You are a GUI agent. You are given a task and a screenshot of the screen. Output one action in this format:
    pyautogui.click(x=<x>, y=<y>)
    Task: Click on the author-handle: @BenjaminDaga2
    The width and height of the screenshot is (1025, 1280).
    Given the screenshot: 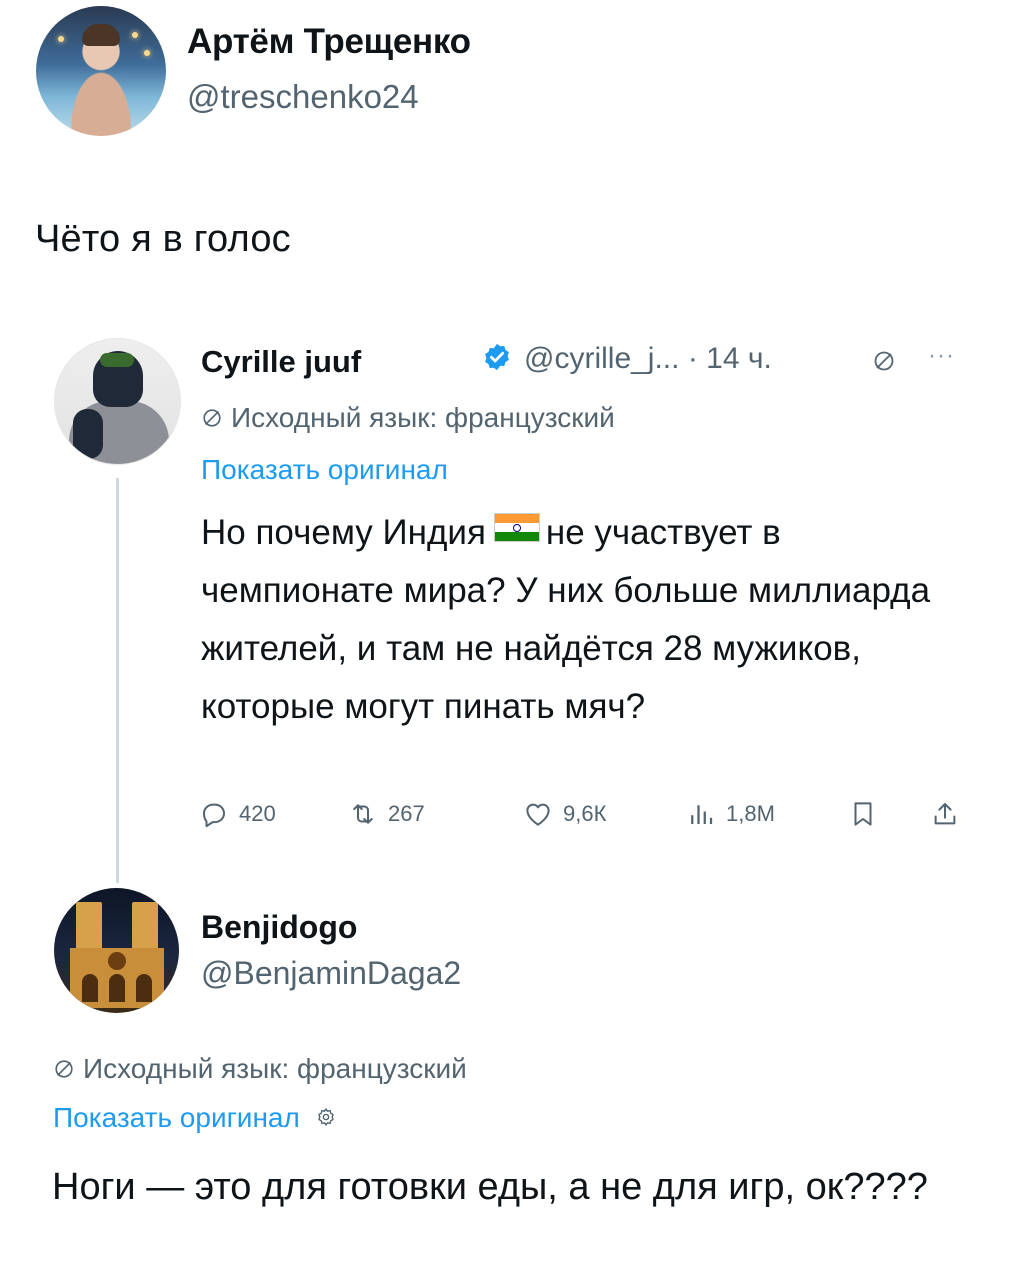 What is the action you would take?
    pyautogui.click(x=331, y=973)
    